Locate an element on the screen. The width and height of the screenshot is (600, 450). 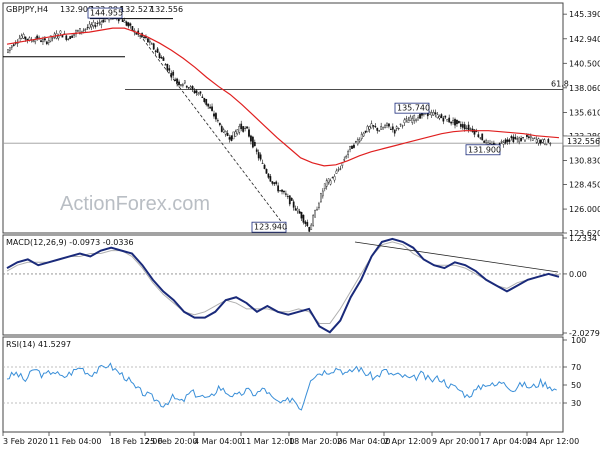
x-axis-tick-label: 11 Mar 12:00 is located at coordinates (267, 441).